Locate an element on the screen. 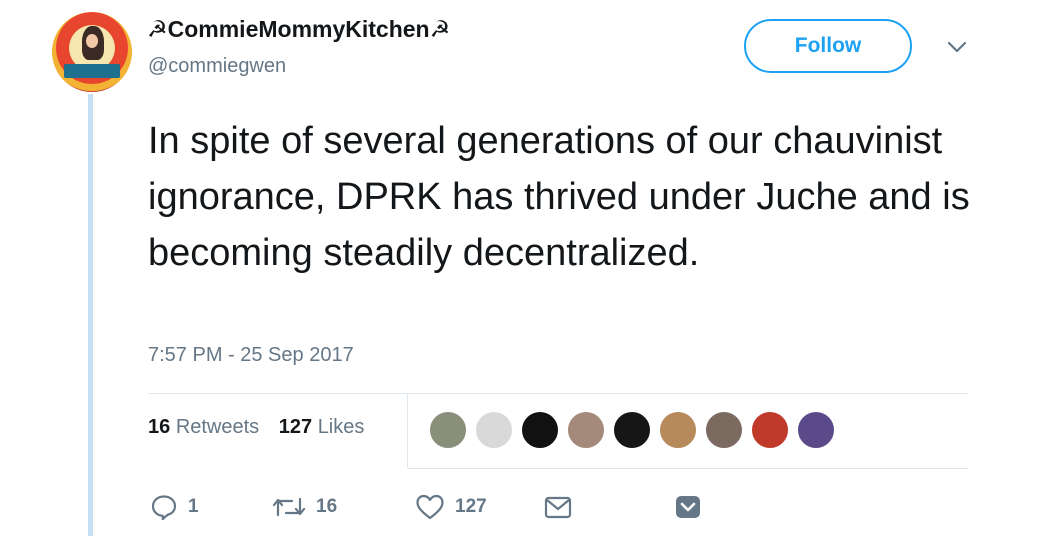 This screenshot has height=536, width=1037. reply-button: 1 is located at coordinates (174, 507).